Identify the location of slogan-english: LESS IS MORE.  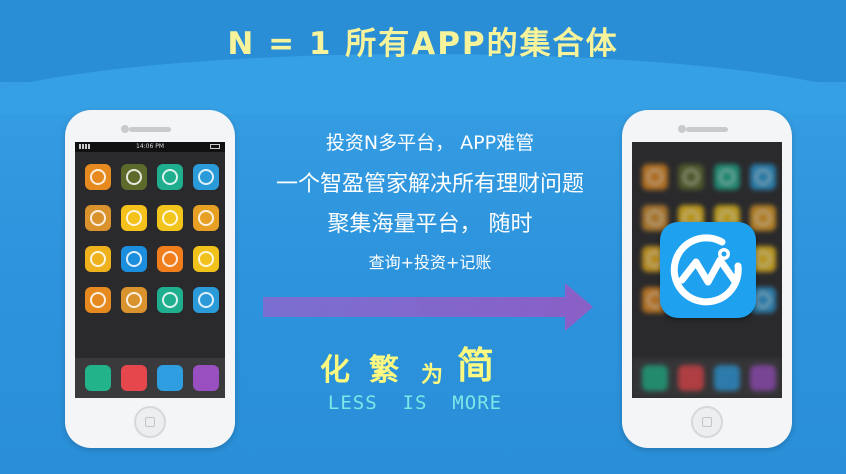
(415, 403).